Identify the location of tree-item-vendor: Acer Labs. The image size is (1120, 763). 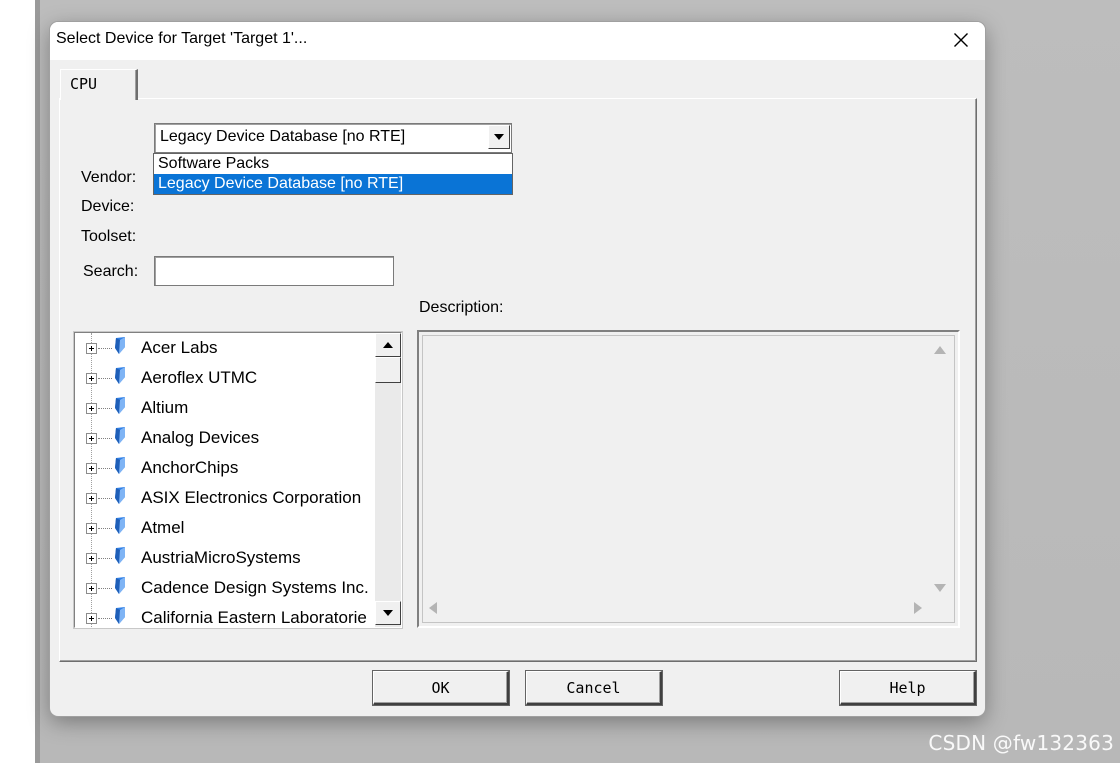
(225, 348).